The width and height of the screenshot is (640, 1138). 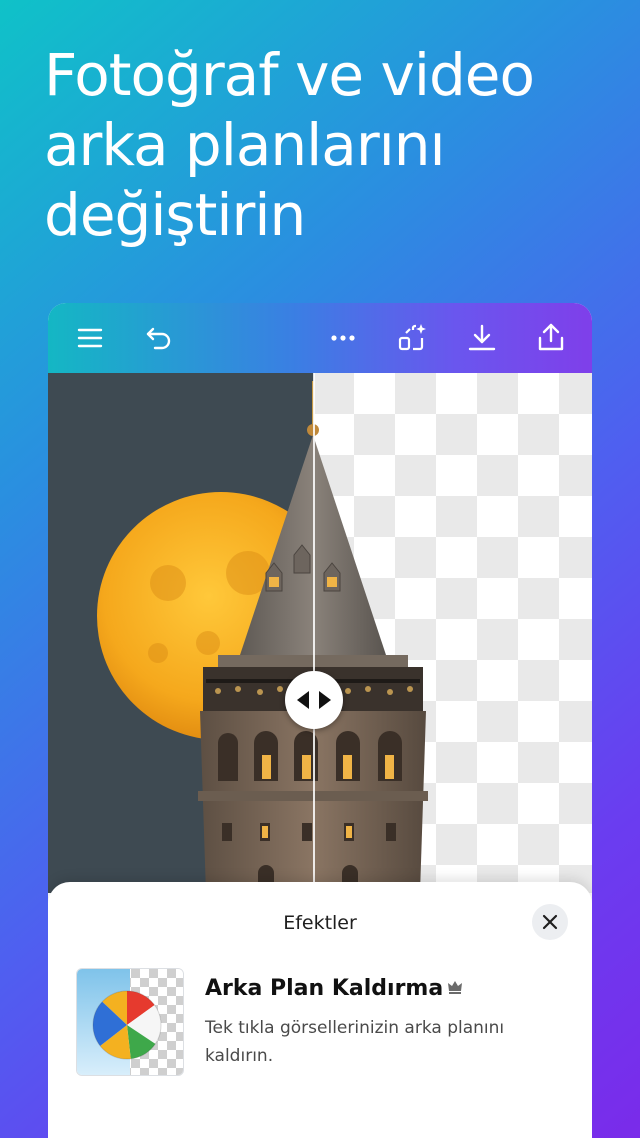 I want to click on editor-toolbar, so click(x=320, y=338).